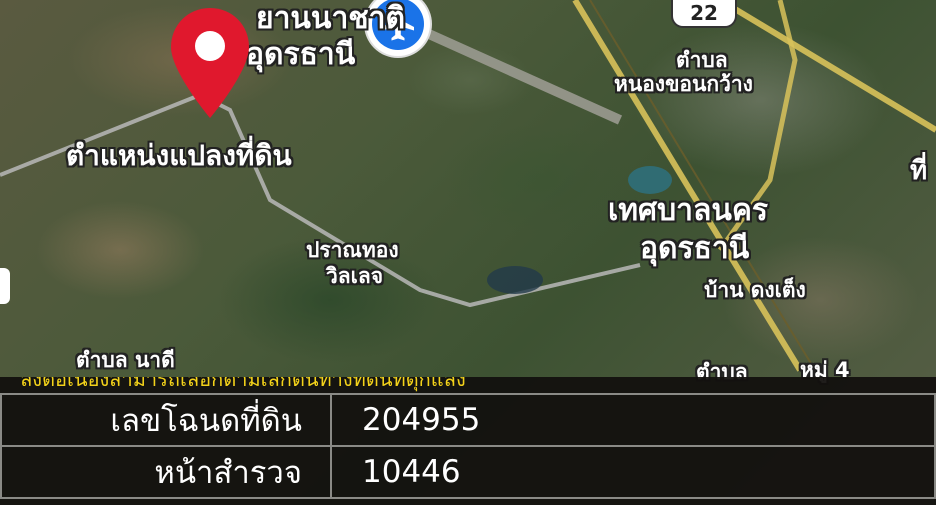 The image size is (936, 505). I want to click on map-side-handle, so click(5, 286).